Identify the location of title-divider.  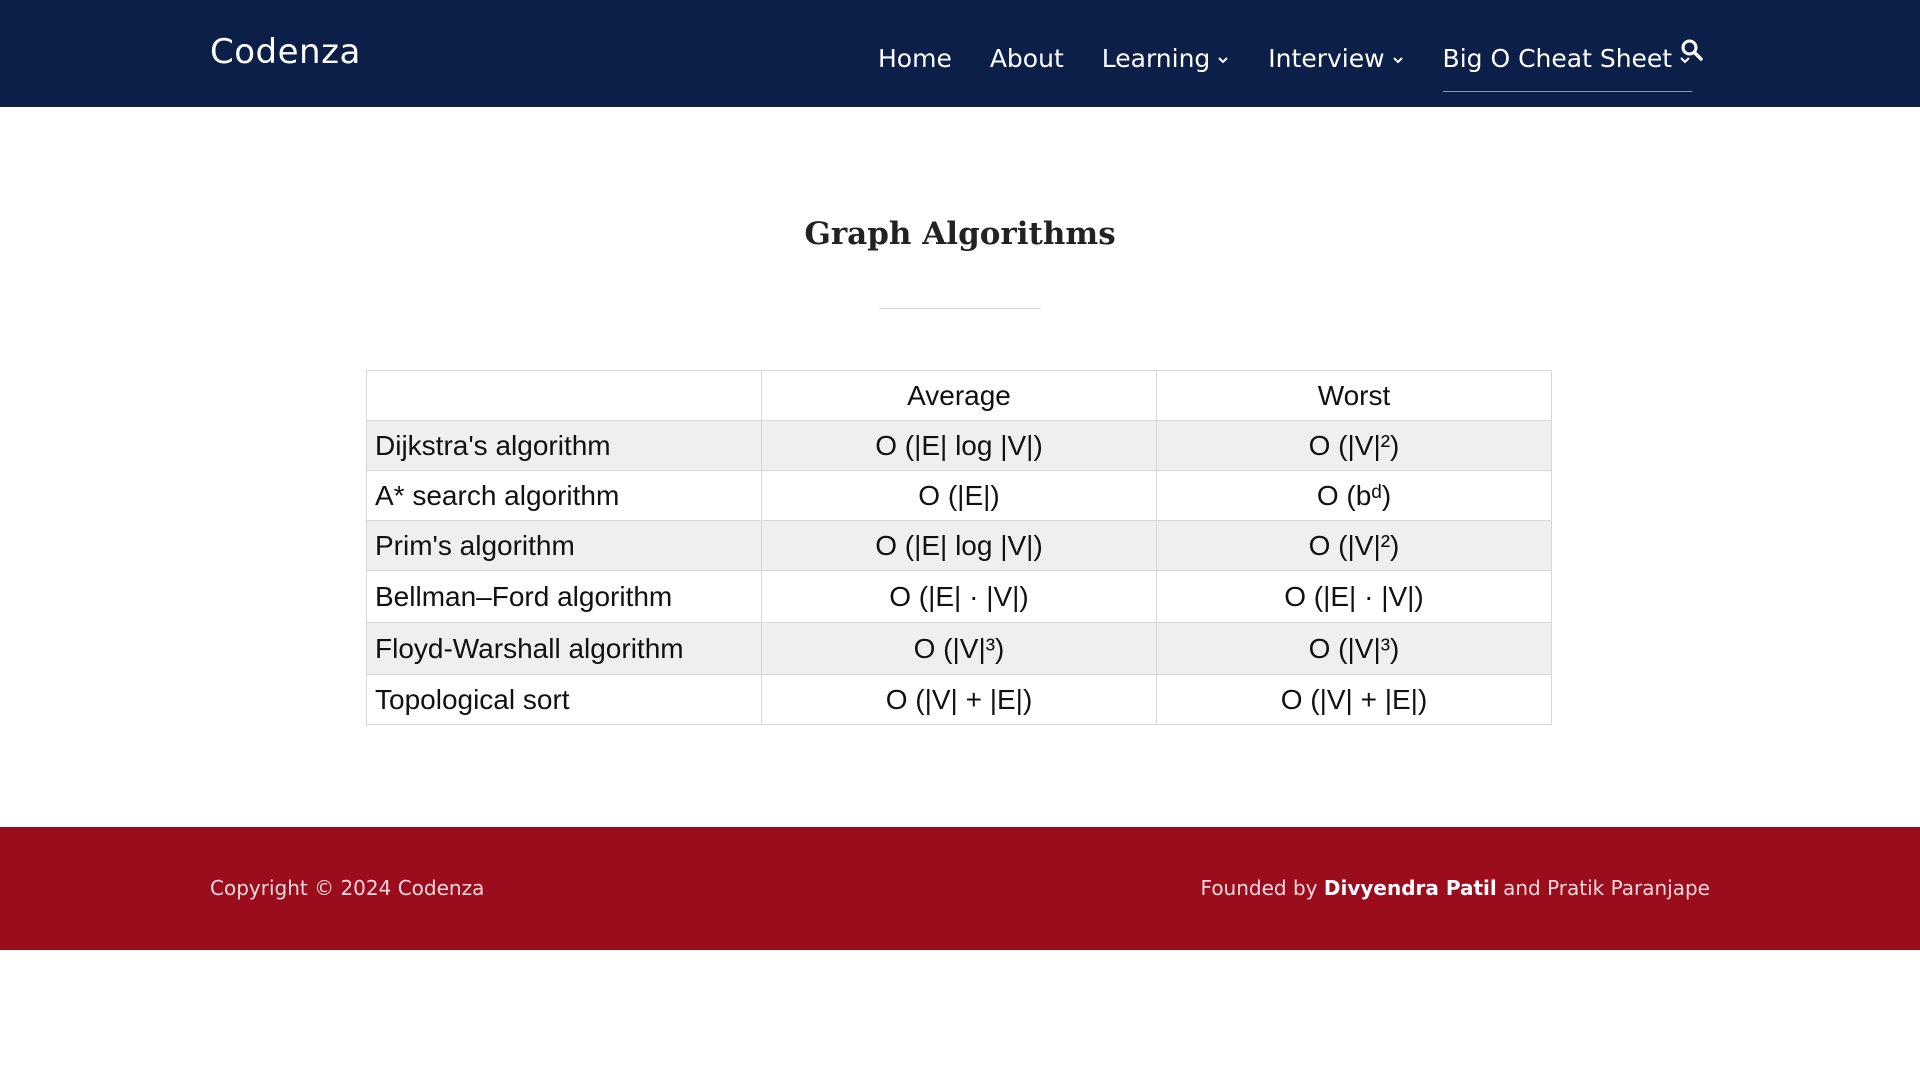
(960, 308).